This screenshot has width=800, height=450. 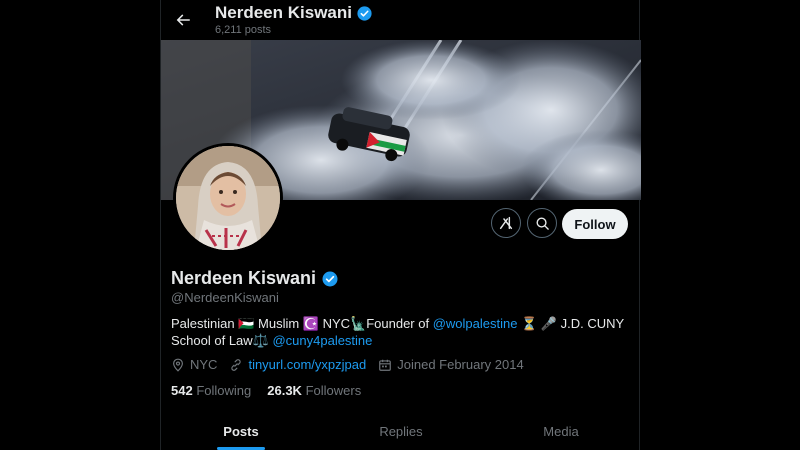 What do you see at coordinates (236, 364) in the screenshot?
I see `link-icon` at bounding box center [236, 364].